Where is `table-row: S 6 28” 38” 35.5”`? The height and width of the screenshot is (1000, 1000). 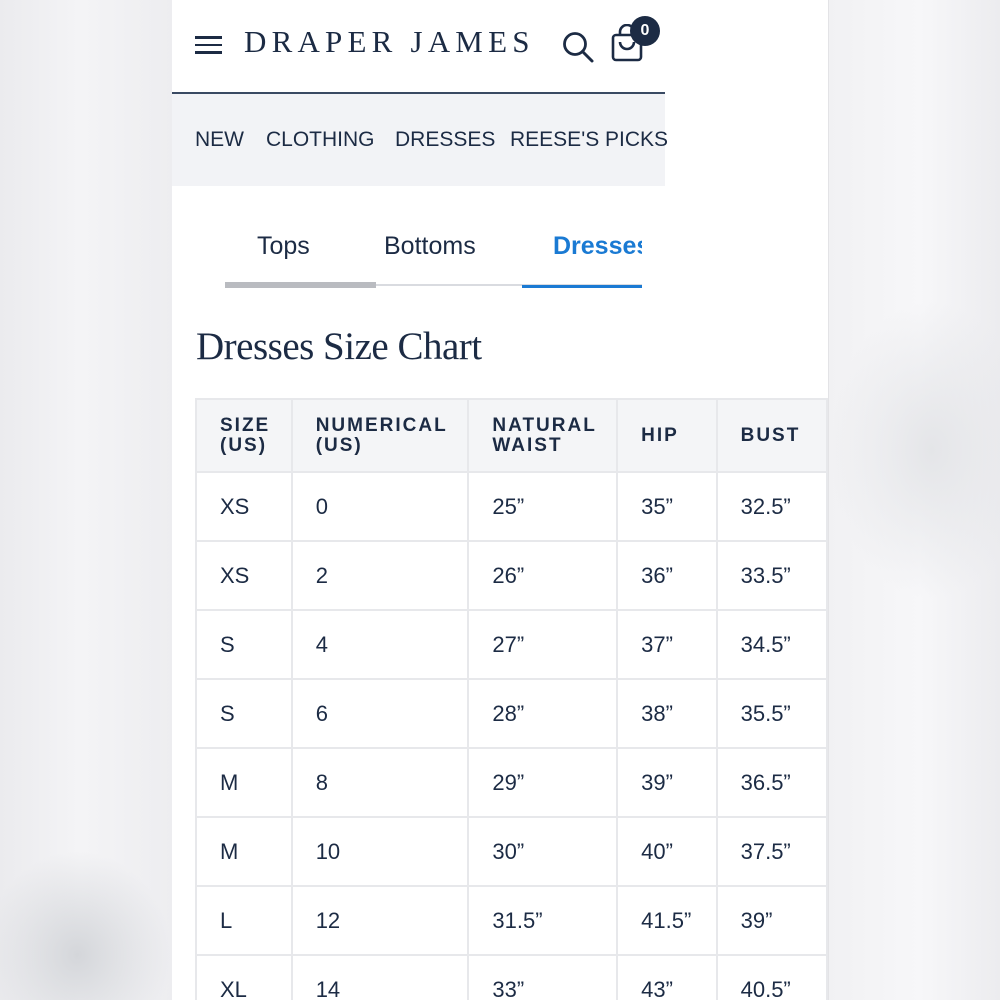 table-row: S 6 28” 38” 35.5” is located at coordinates (511, 713).